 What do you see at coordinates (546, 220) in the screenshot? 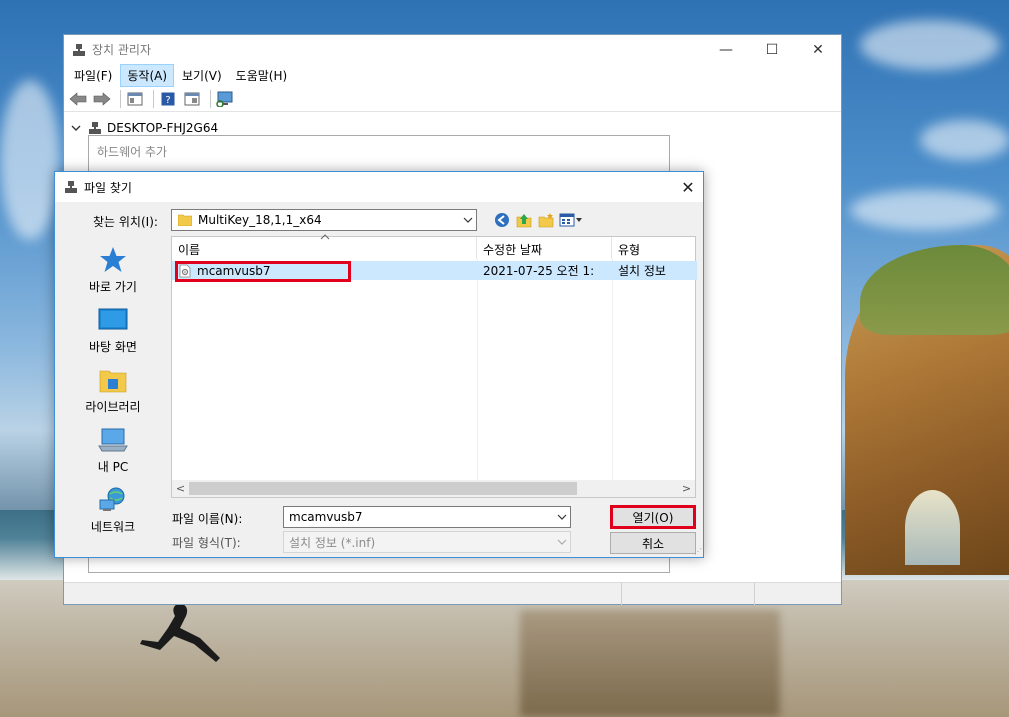
I see `new-folder-icon` at bounding box center [546, 220].